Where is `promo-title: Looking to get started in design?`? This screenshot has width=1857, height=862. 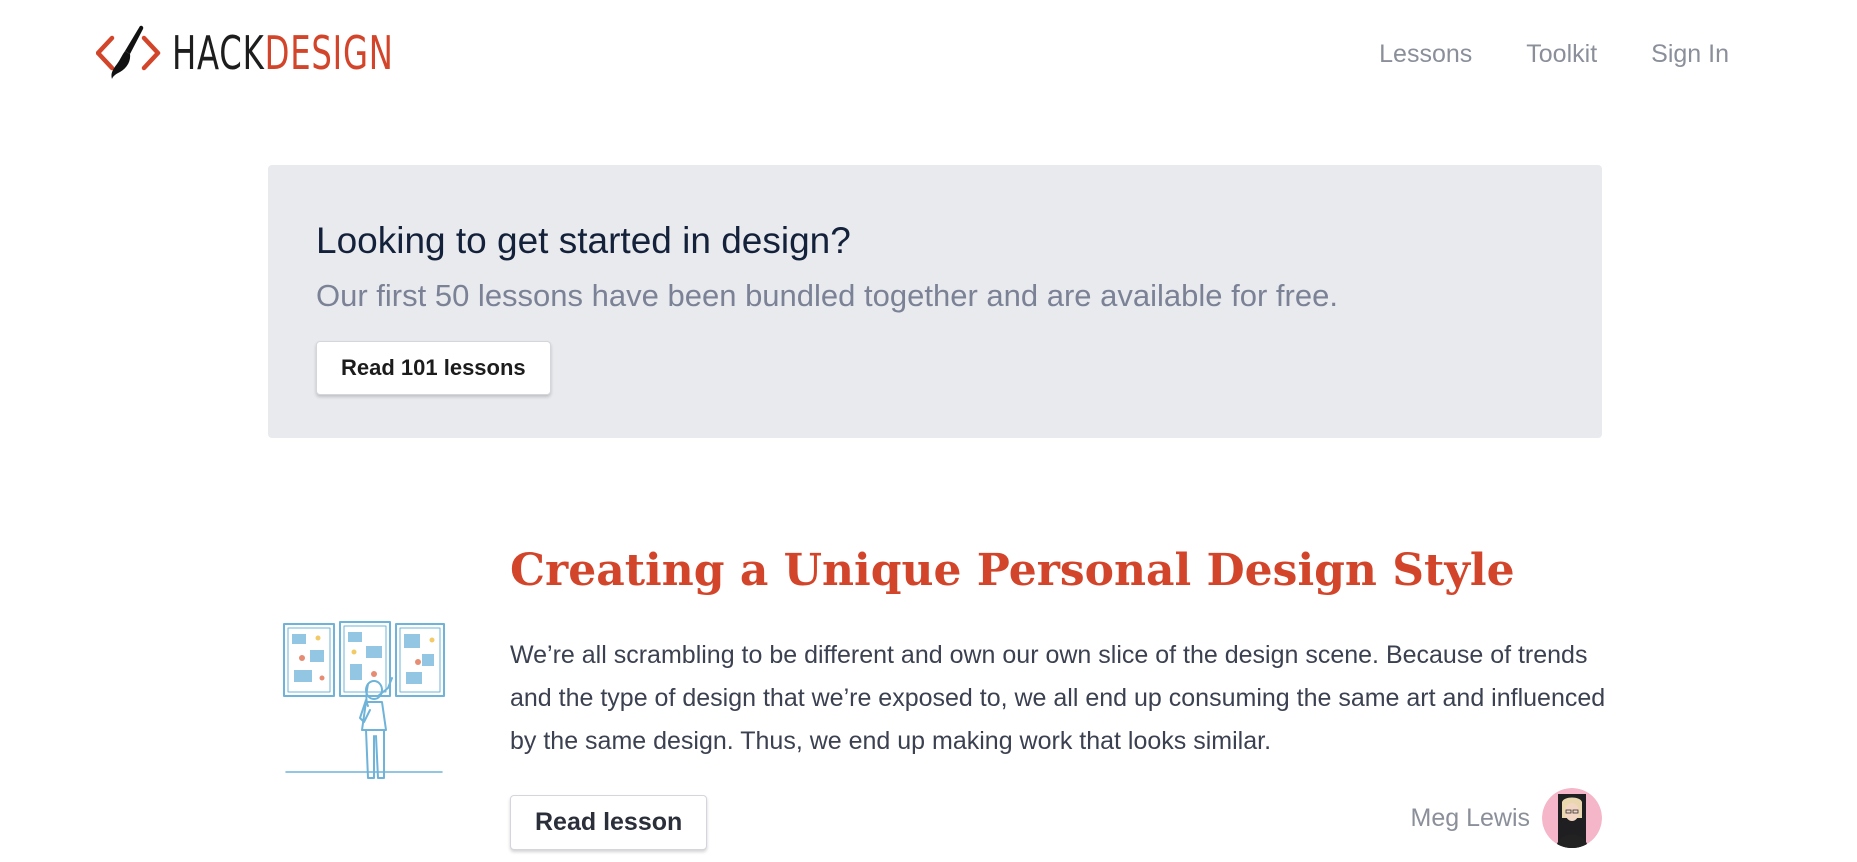
promo-title: Looking to get started in design? is located at coordinates (583, 240).